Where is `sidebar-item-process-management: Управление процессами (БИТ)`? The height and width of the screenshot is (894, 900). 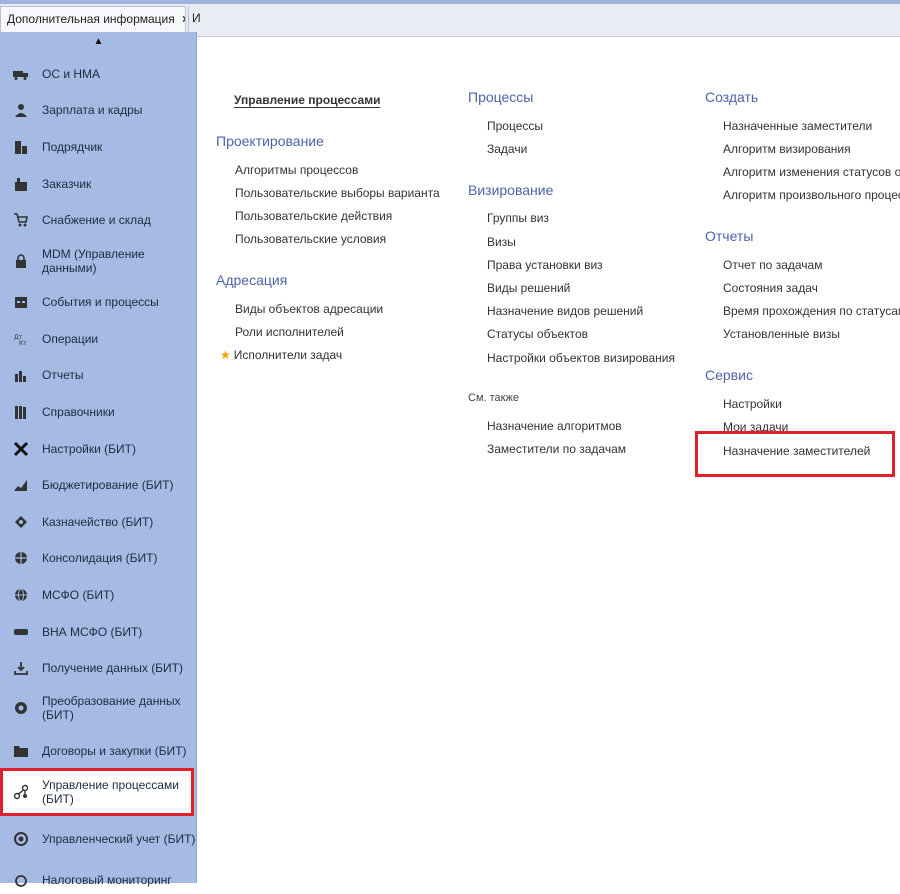 sidebar-item-process-management: Управление процессами (БИТ) is located at coordinates (97, 792).